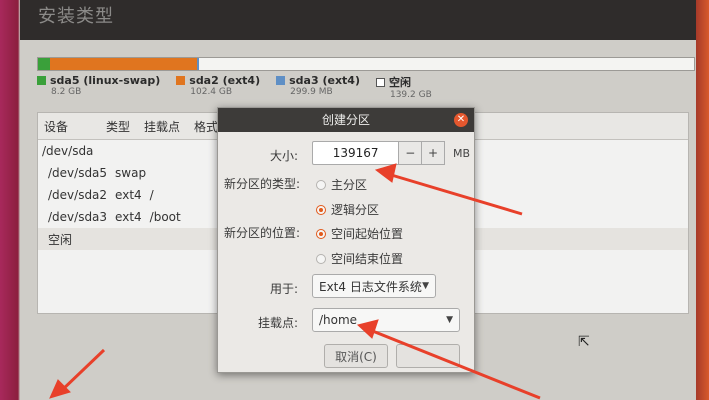 The height and width of the screenshot is (400, 709). I want to click on mouse-cursor-icon: ⇱, so click(584, 342).